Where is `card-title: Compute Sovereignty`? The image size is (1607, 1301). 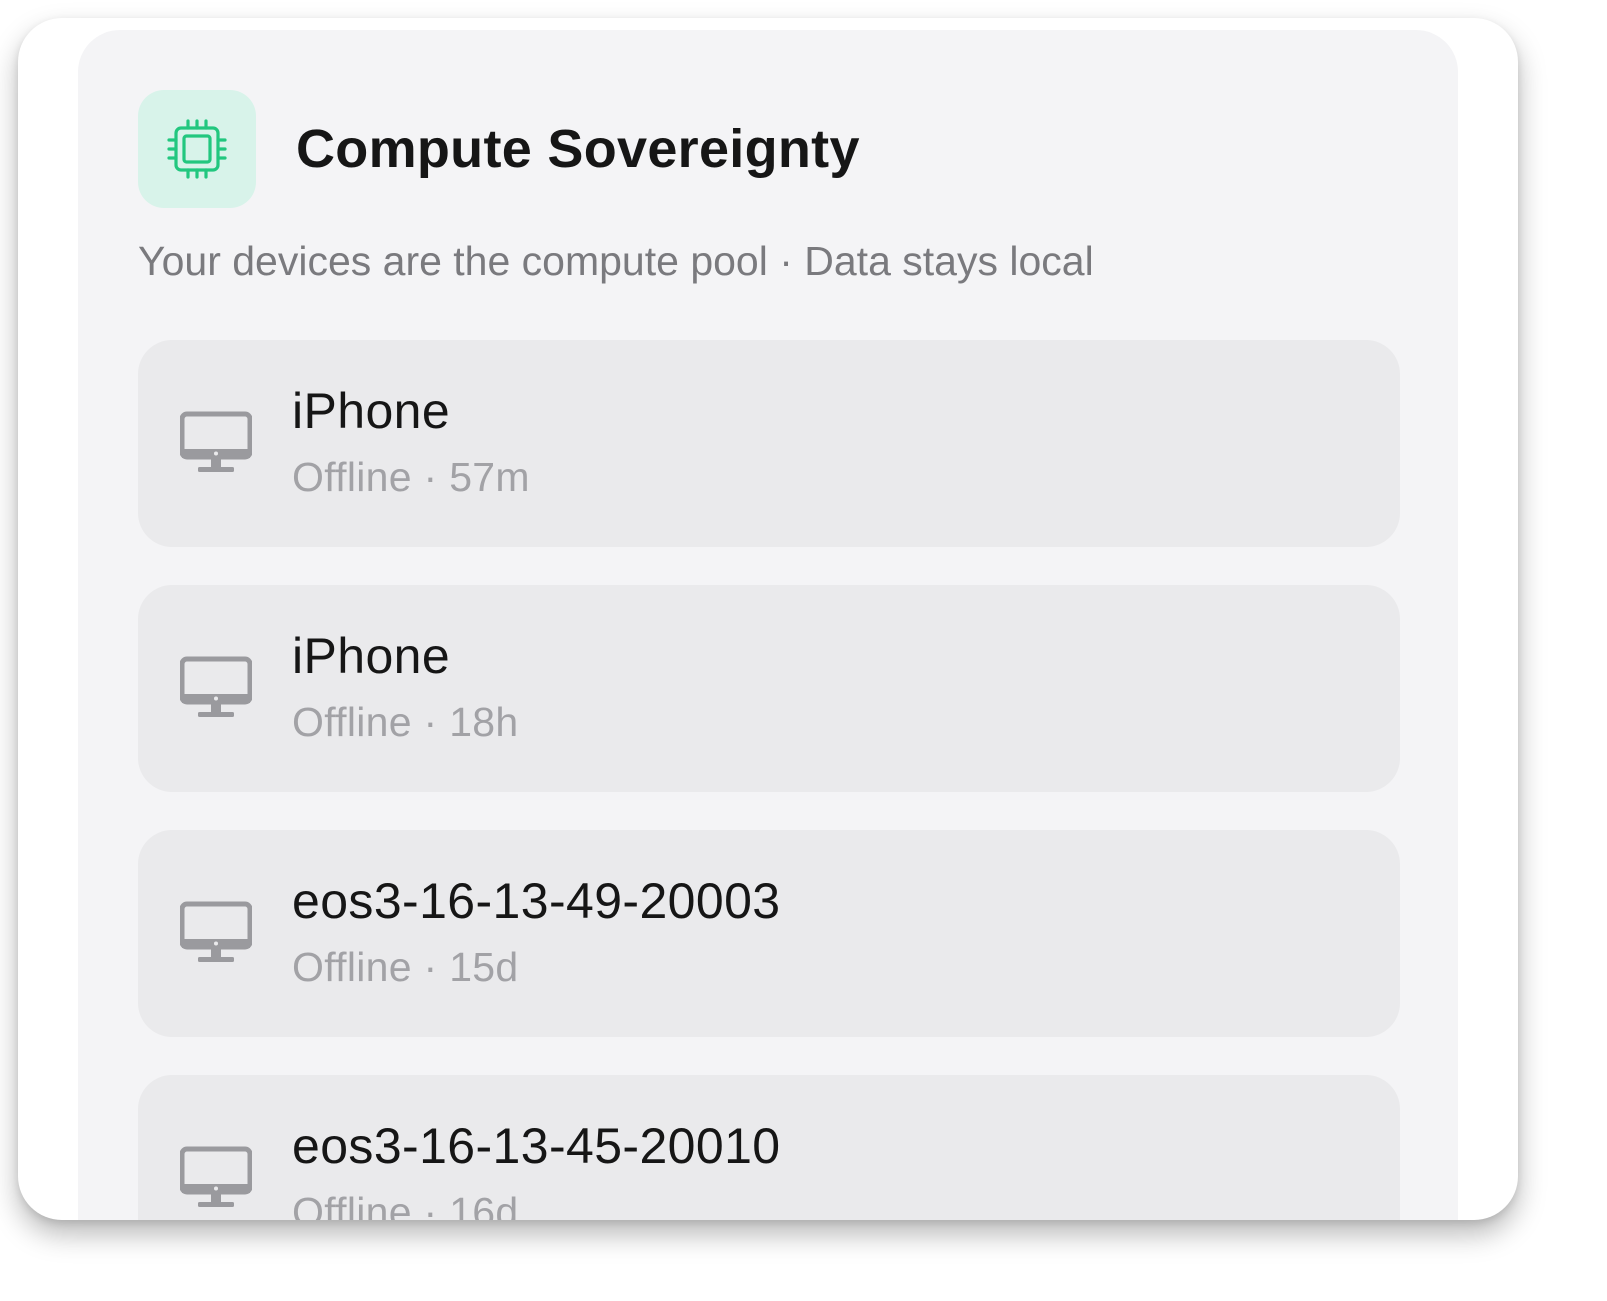
card-title: Compute Sovereignty is located at coordinates (578, 149).